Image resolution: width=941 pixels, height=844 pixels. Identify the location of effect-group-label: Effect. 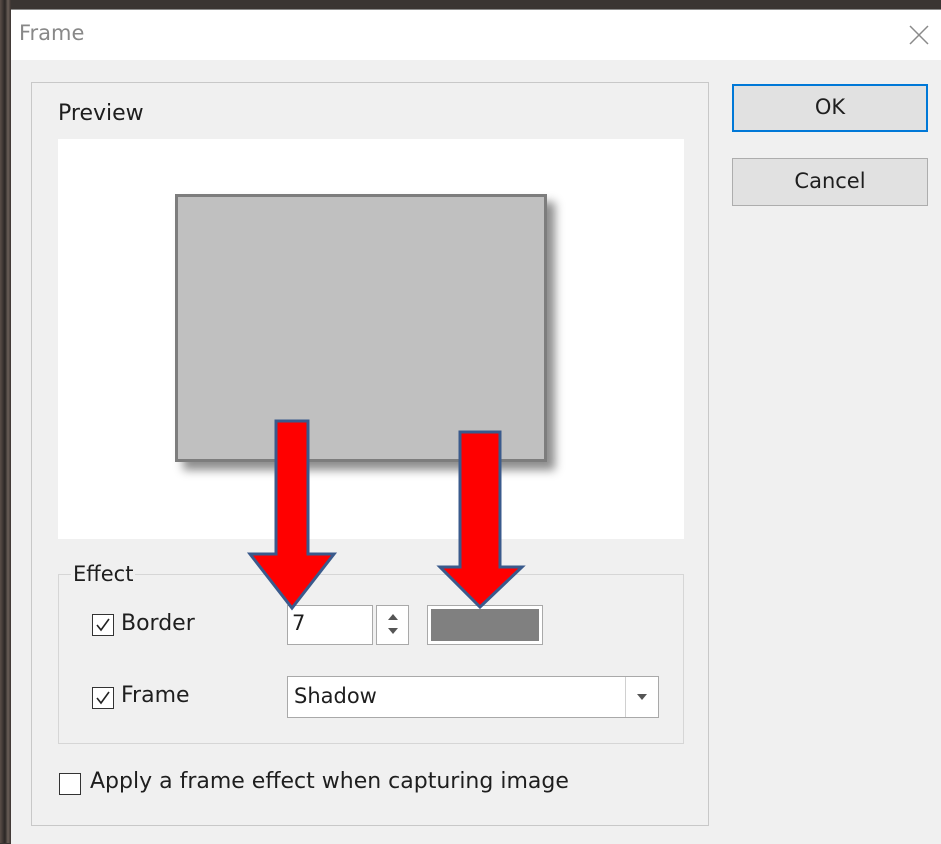
(103, 574).